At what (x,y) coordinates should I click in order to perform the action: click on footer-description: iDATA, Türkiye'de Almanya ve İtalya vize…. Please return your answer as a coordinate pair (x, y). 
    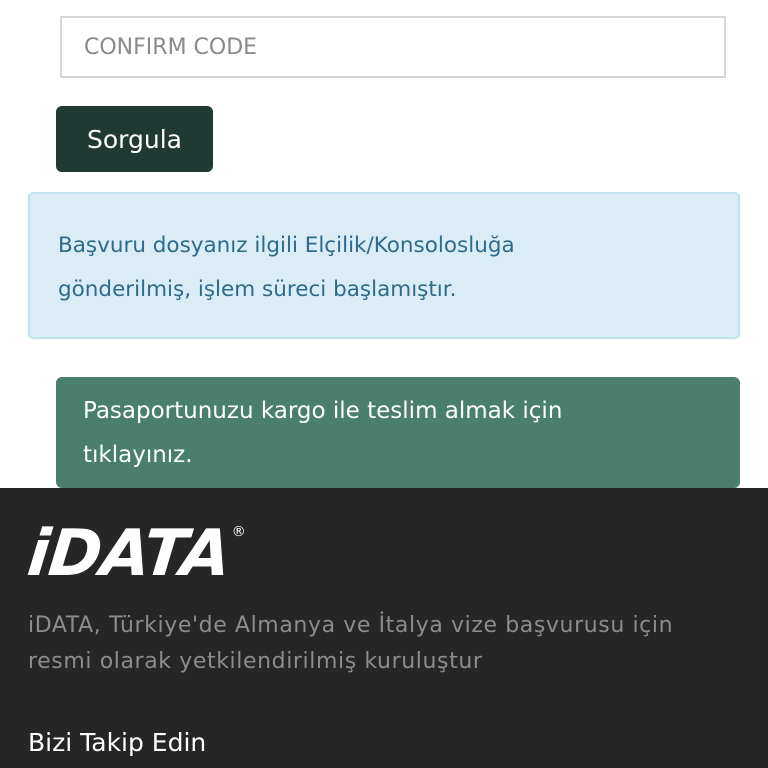
    Looking at the image, I should click on (388, 644).